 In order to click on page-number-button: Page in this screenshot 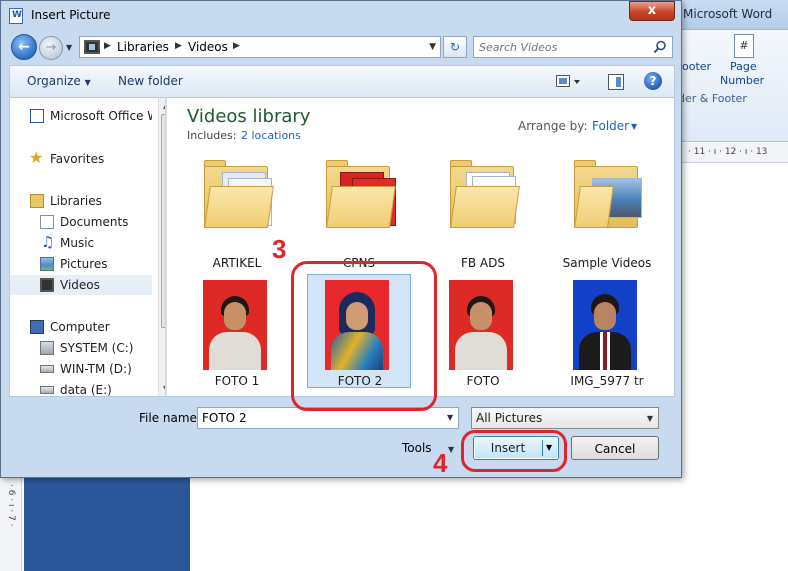, I will do `click(743, 66)`.